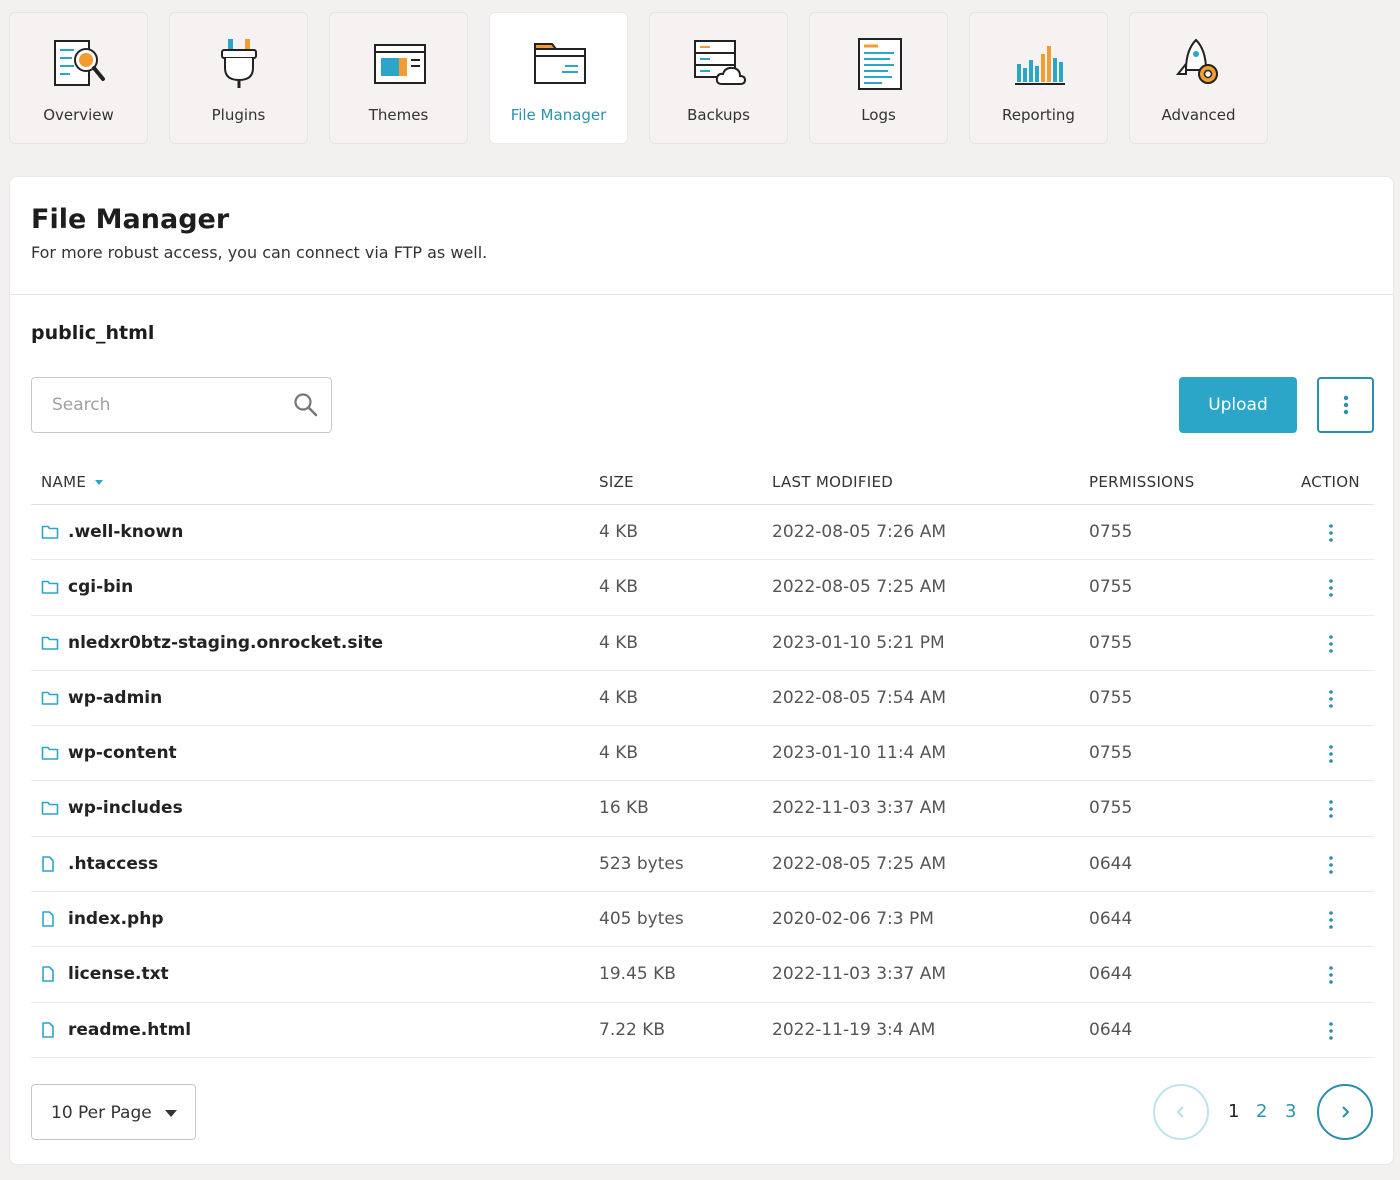  Describe the element at coordinates (118, 974) in the screenshot. I see `file-name: license.txt` at that location.